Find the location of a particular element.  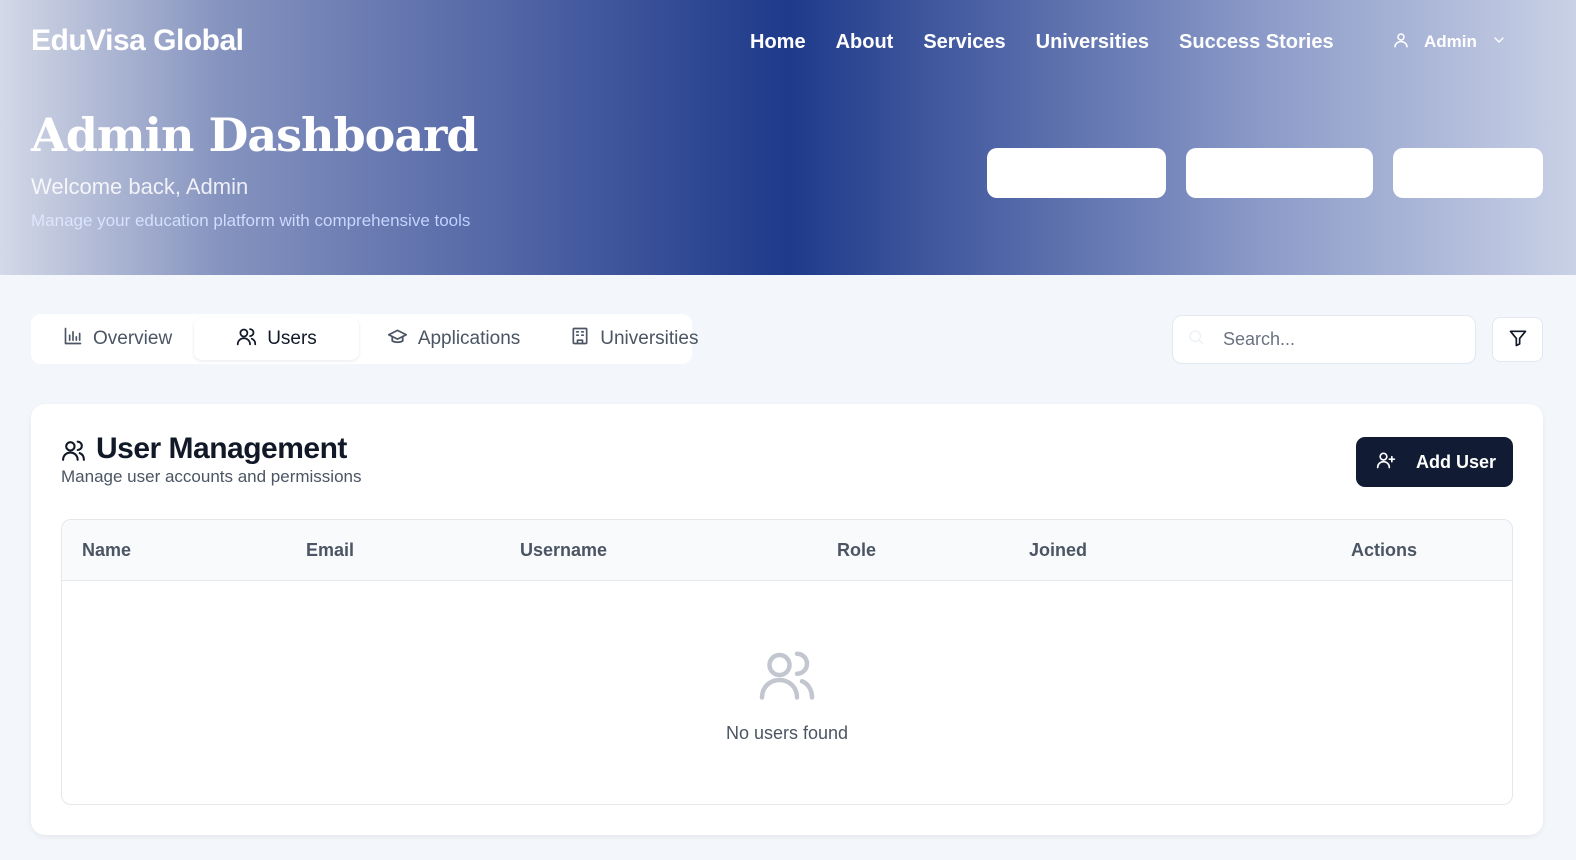

nav-services: Services is located at coordinates (964, 42).